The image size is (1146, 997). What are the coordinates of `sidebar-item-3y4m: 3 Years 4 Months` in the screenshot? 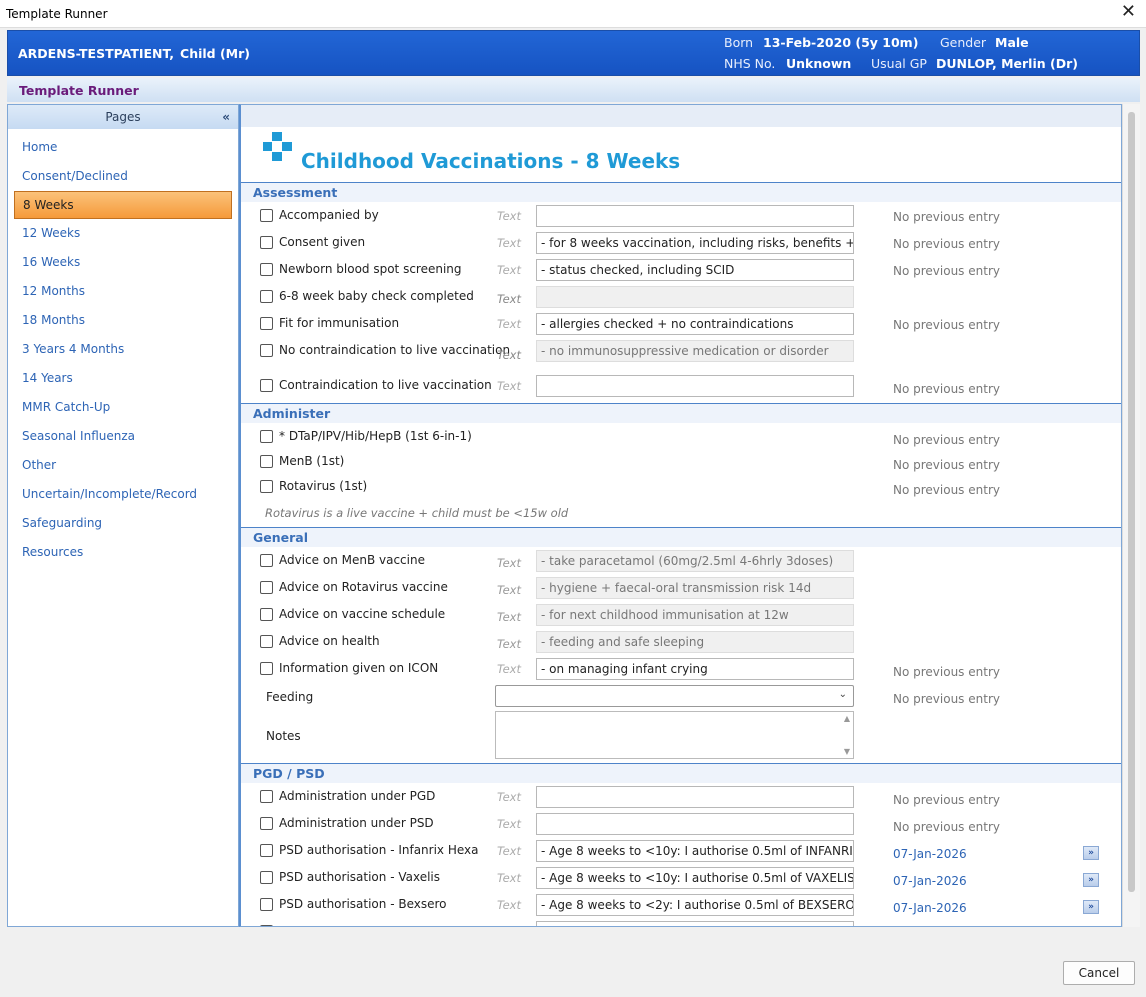 It's located at (123, 349).